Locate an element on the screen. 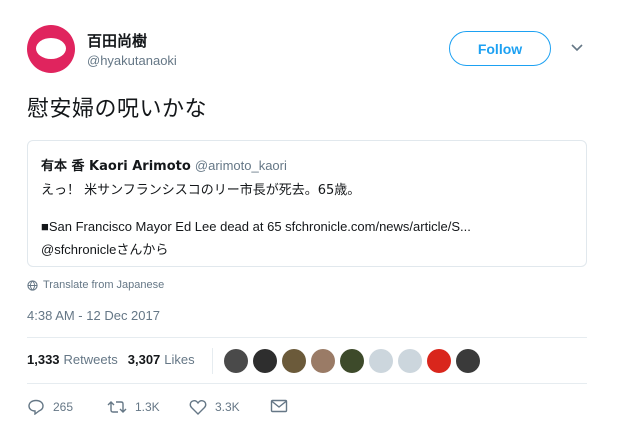 Image resolution: width=619 pixels, height=441 pixels. quoted-tweet-header: 有本 香 Kaori Arimoto @arimoto_kaori is located at coordinates (164, 164).